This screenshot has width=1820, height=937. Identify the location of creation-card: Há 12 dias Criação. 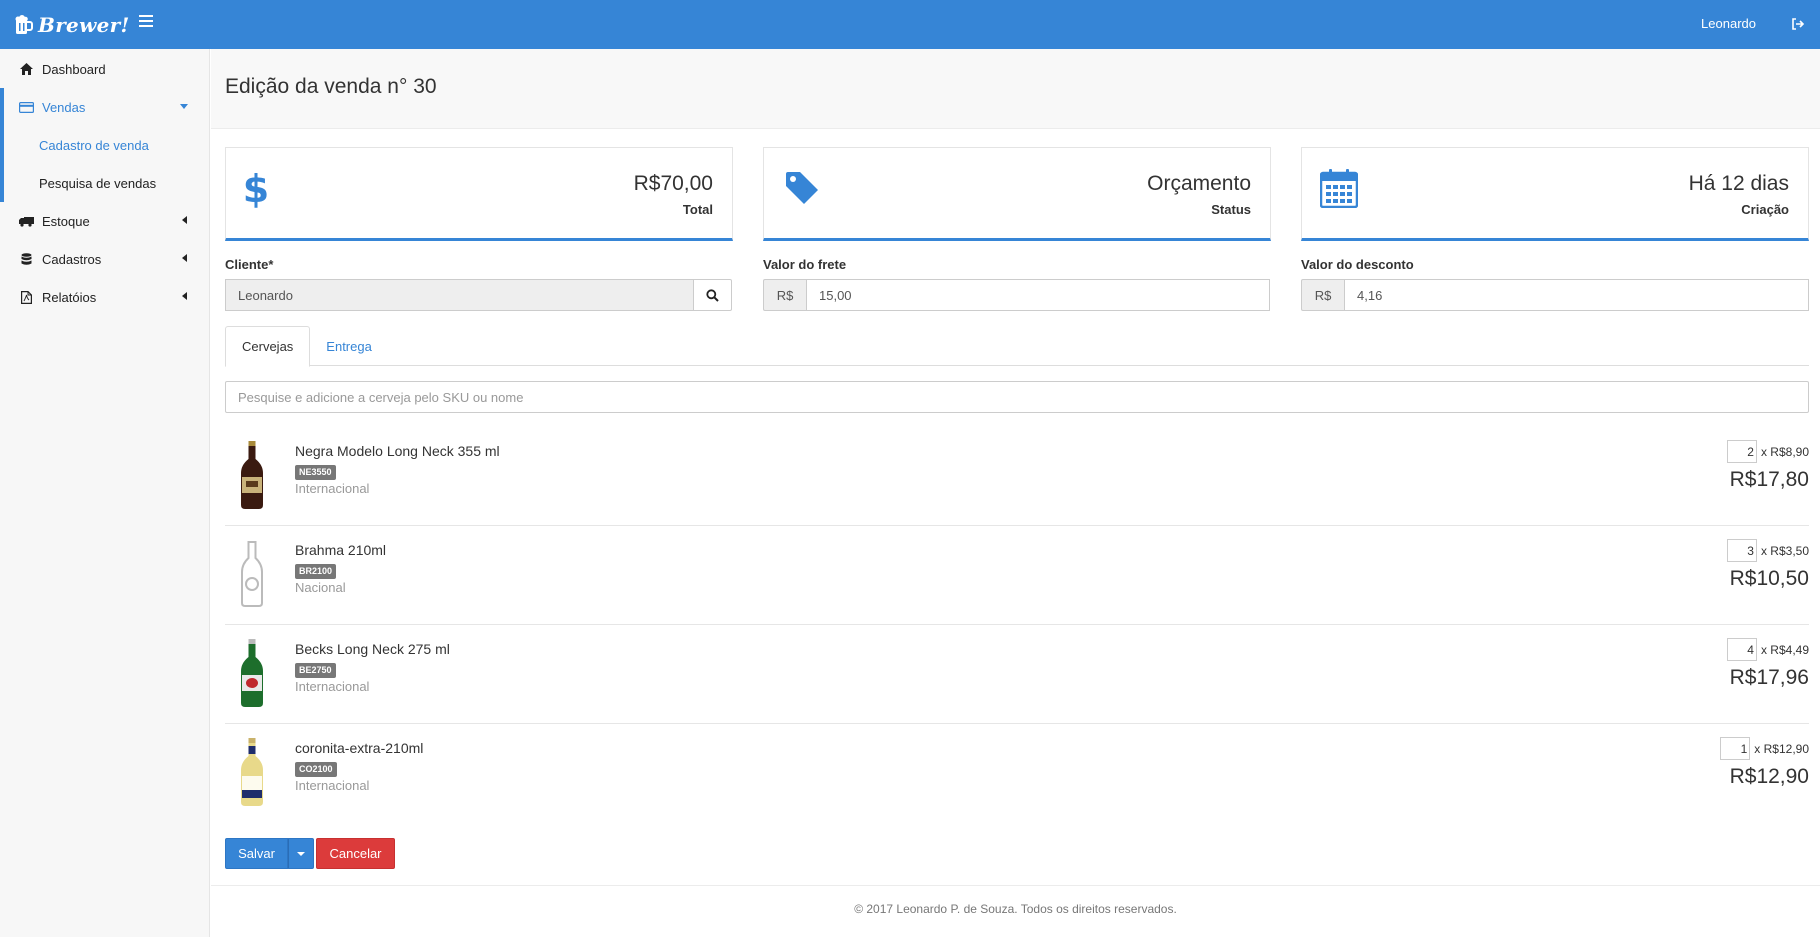
(1555, 194).